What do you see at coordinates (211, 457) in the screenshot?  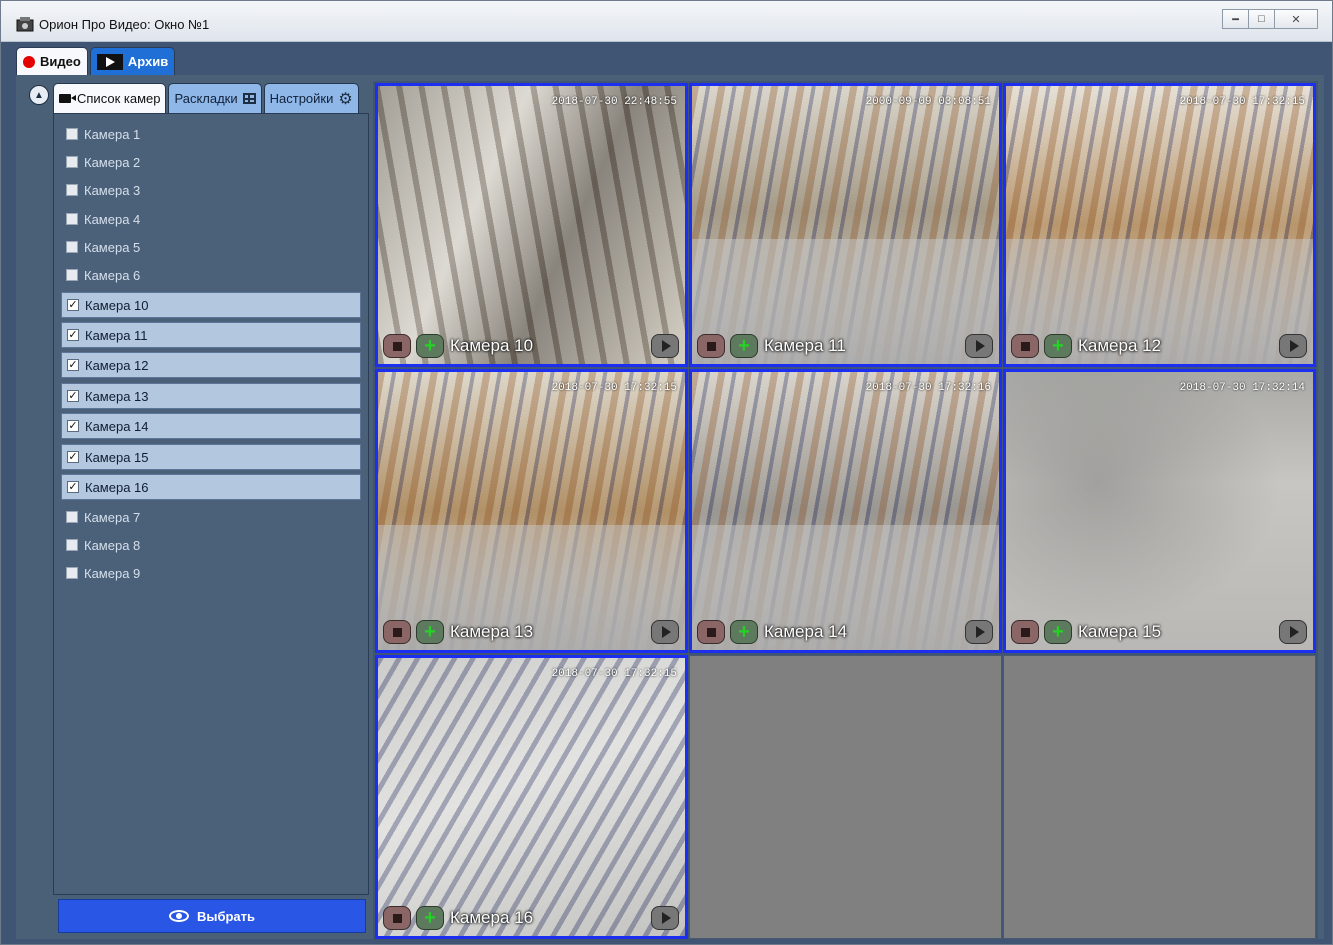 I see `camera-list-item: ✓ Камера 15` at bounding box center [211, 457].